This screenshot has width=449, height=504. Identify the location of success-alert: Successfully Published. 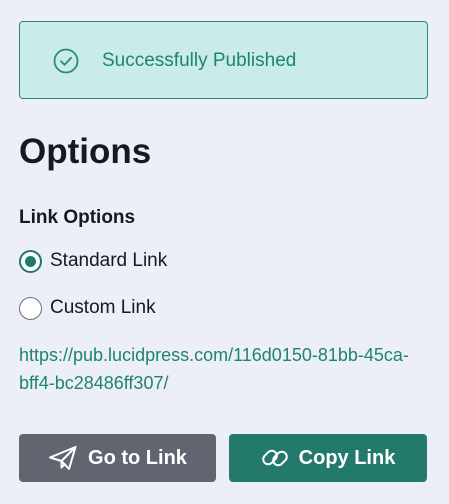
(223, 60).